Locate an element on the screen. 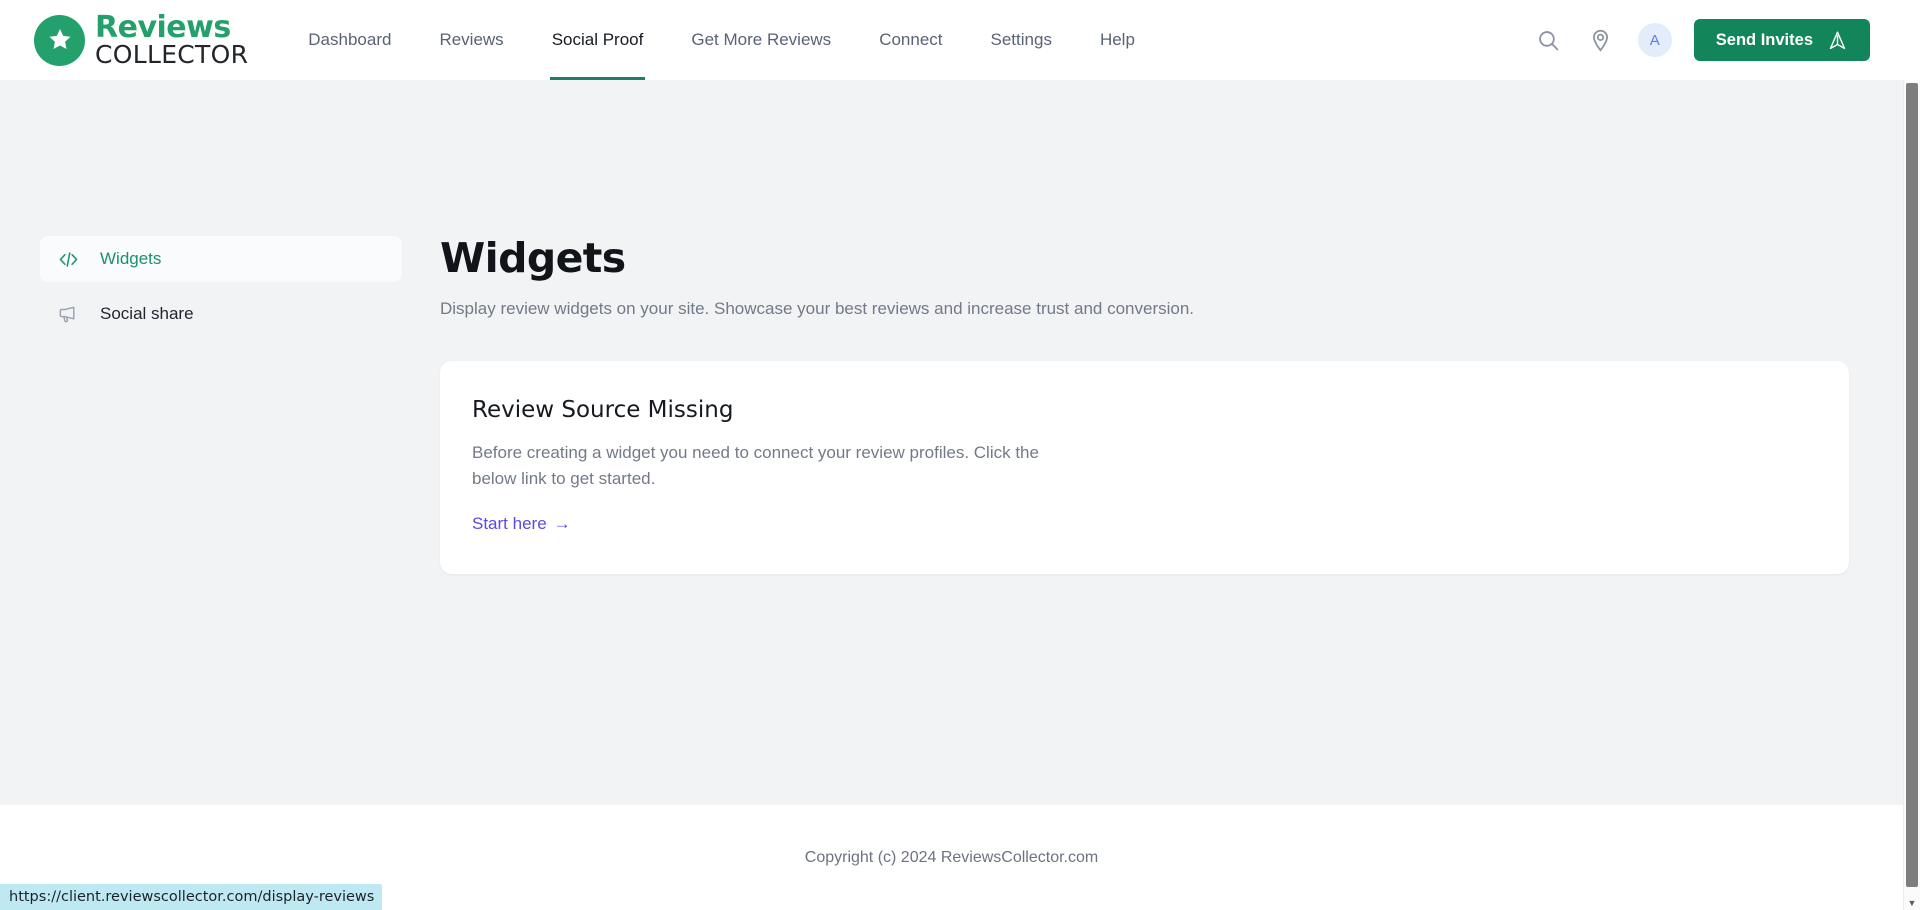 The image size is (1920, 910). scrollbar-thumb is located at coordinates (1912, 485).